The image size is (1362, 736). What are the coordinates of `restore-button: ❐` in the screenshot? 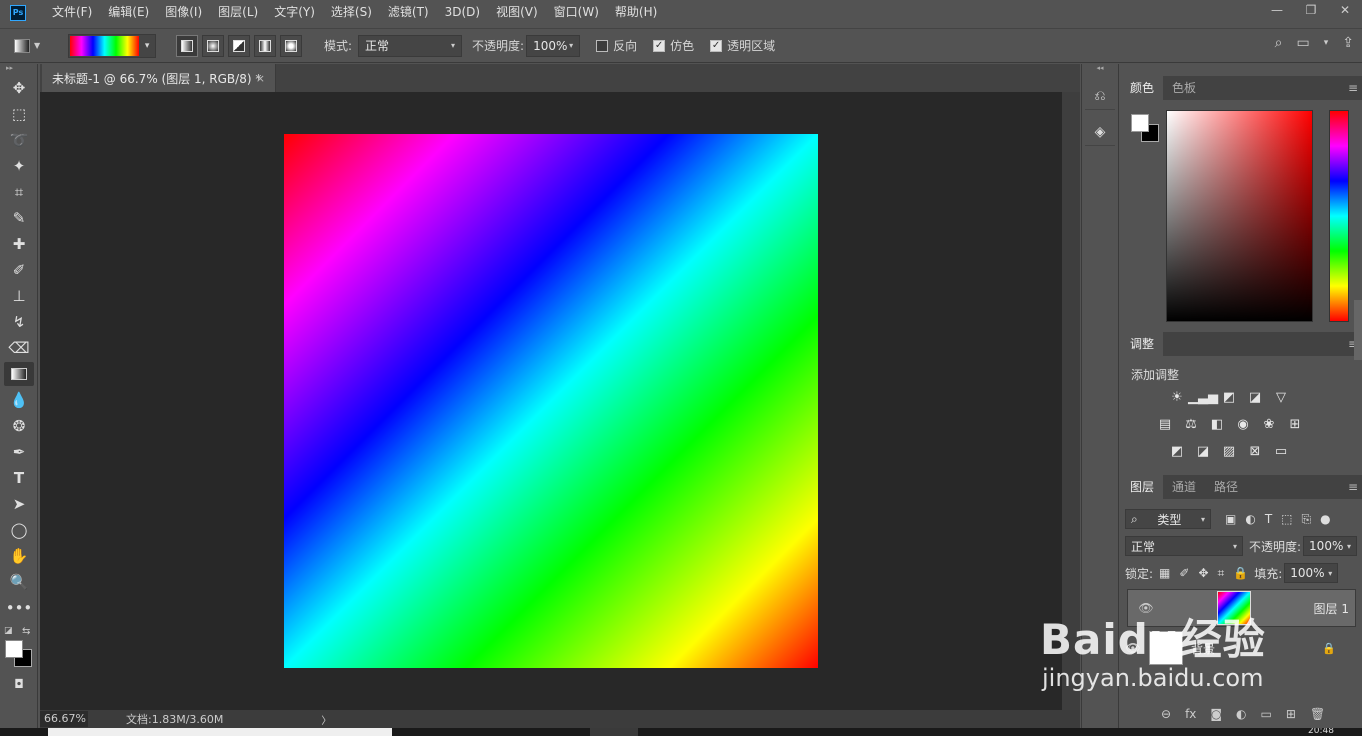 It's located at (1311, 10).